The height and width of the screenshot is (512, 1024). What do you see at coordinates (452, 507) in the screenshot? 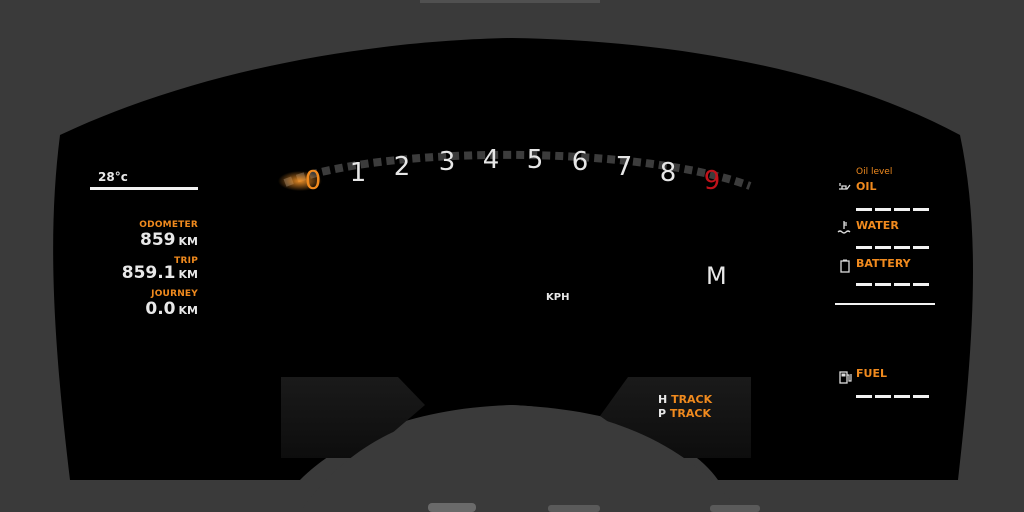
I see `bottom-control-left` at bounding box center [452, 507].